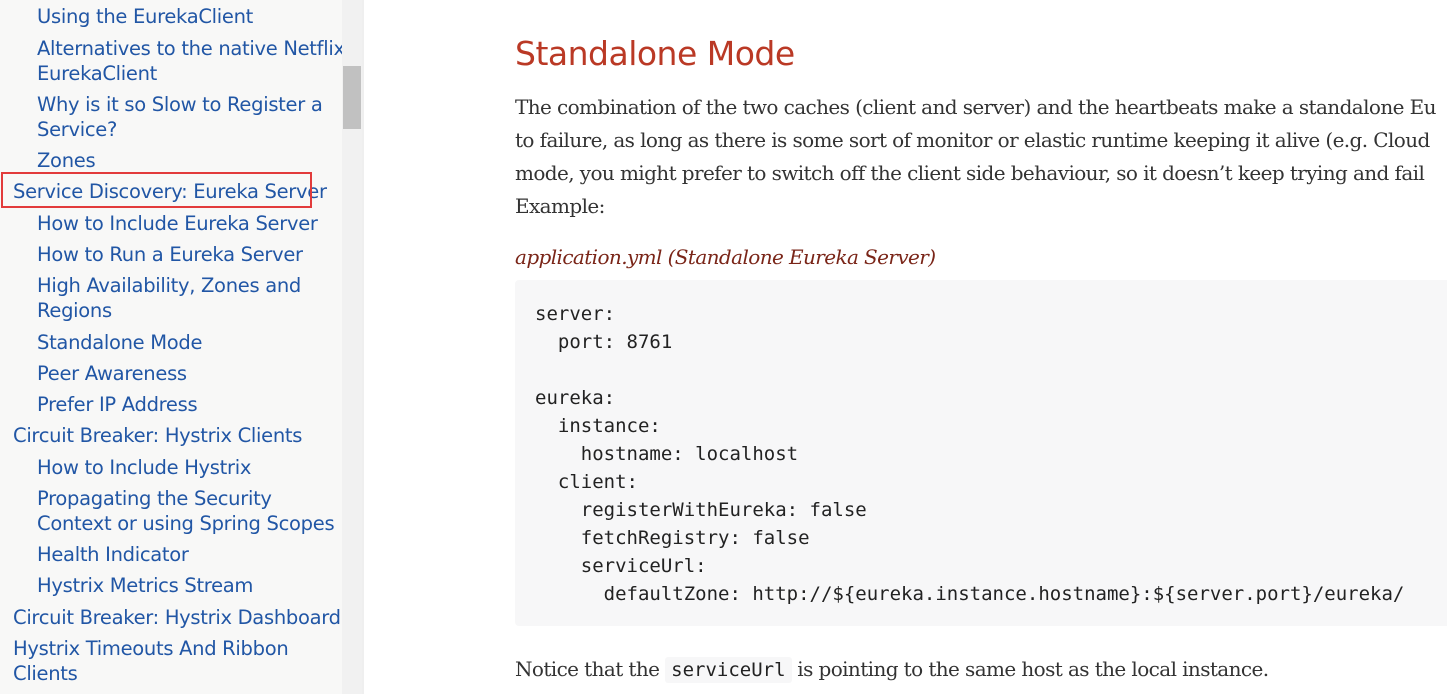 This screenshot has width=1447, height=694. What do you see at coordinates (144, 467) in the screenshot?
I see `toc-link-include-hystrix: How to Include Hystrix` at bounding box center [144, 467].